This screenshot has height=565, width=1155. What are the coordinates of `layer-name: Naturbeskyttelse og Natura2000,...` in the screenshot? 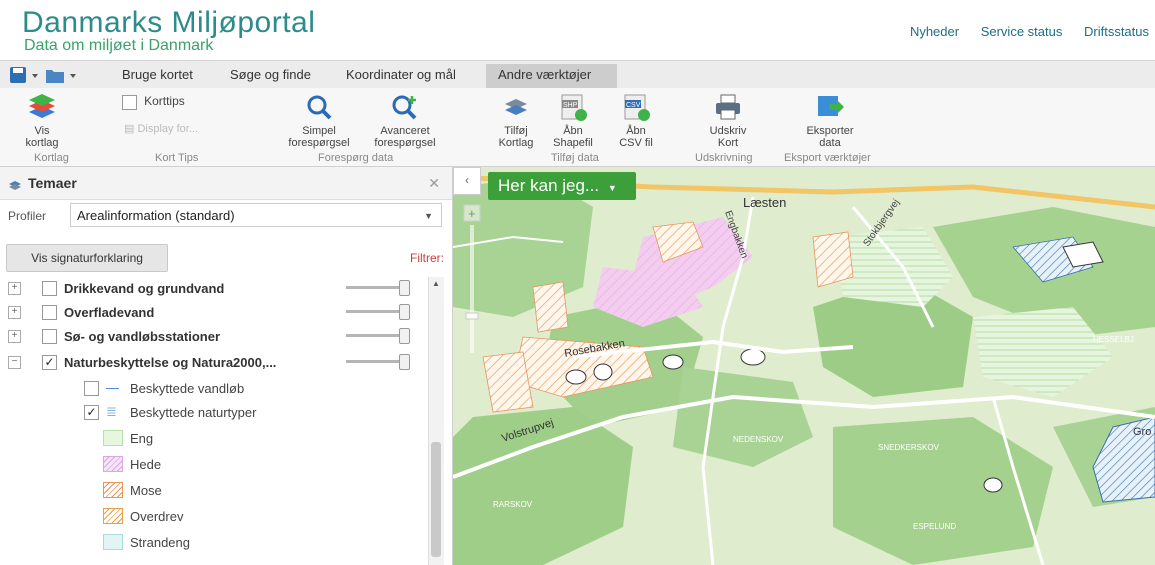 It's located at (170, 362).